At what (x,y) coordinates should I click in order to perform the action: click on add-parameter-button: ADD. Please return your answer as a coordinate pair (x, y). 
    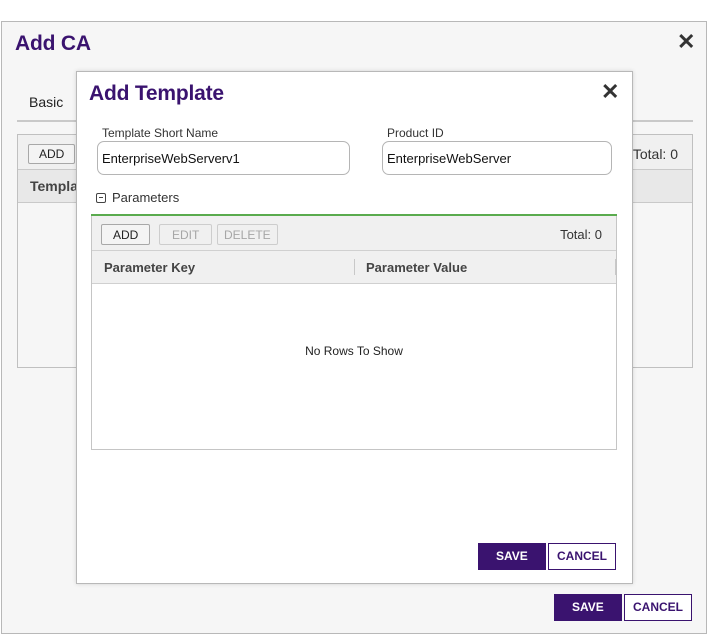
    Looking at the image, I should click on (126, 234).